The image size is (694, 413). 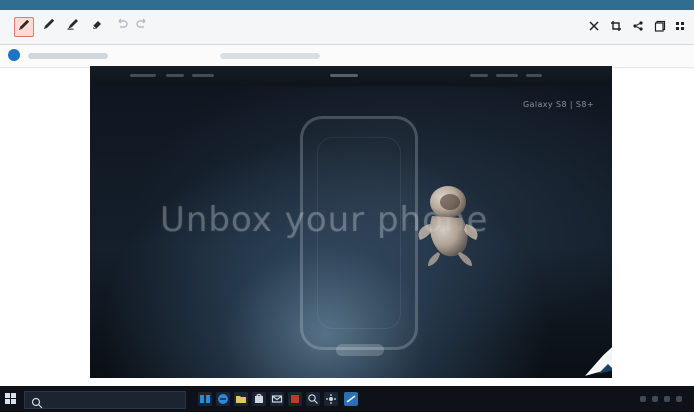 I want to click on task-view-button, so click(x=205, y=399).